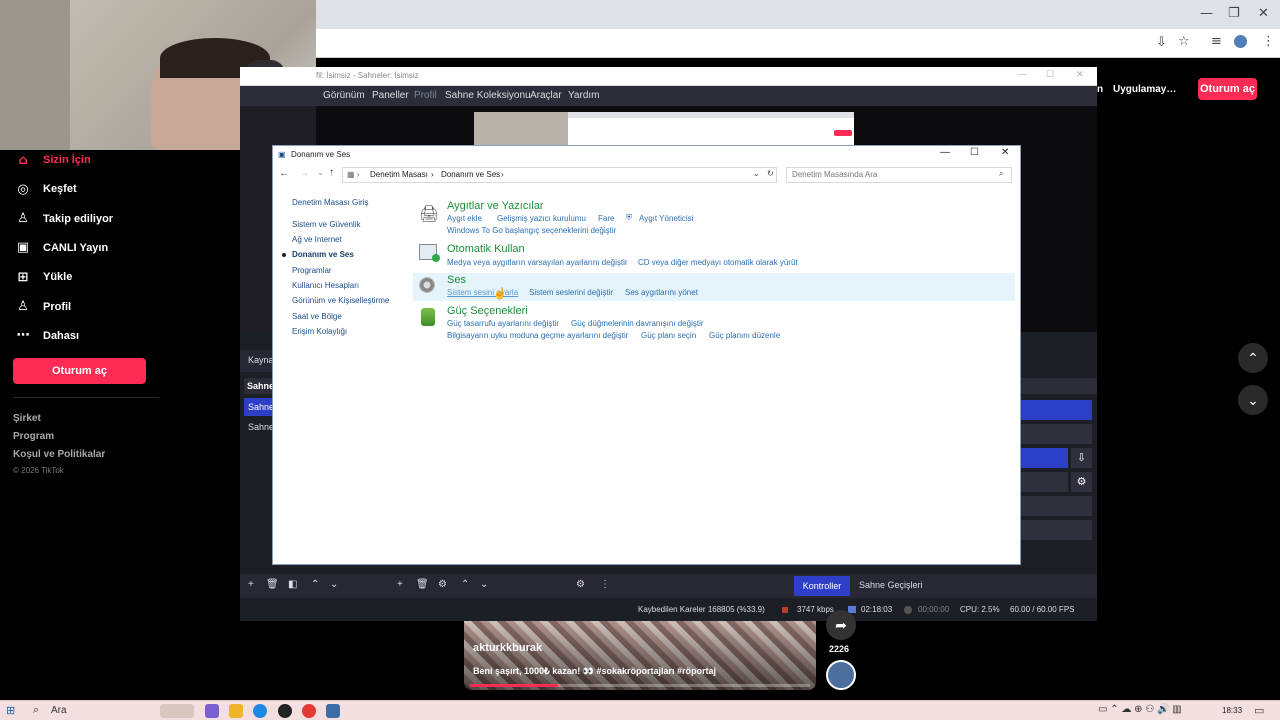 This screenshot has height=720, width=1280. I want to click on scroll-up-icon: ⌃, so click(1253, 358).